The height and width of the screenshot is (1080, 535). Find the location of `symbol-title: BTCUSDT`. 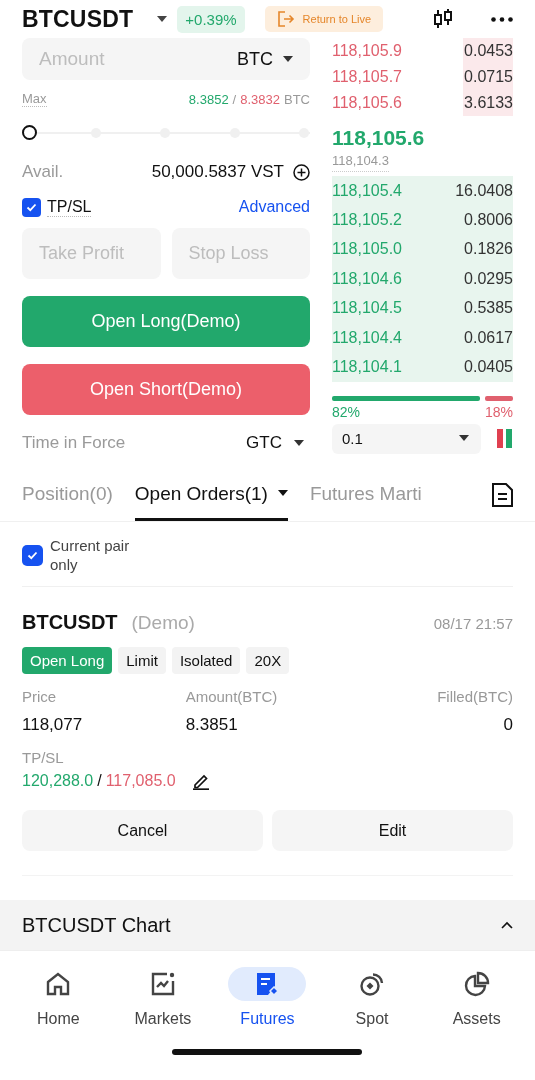

symbol-title: BTCUSDT is located at coordinates (78, 19).